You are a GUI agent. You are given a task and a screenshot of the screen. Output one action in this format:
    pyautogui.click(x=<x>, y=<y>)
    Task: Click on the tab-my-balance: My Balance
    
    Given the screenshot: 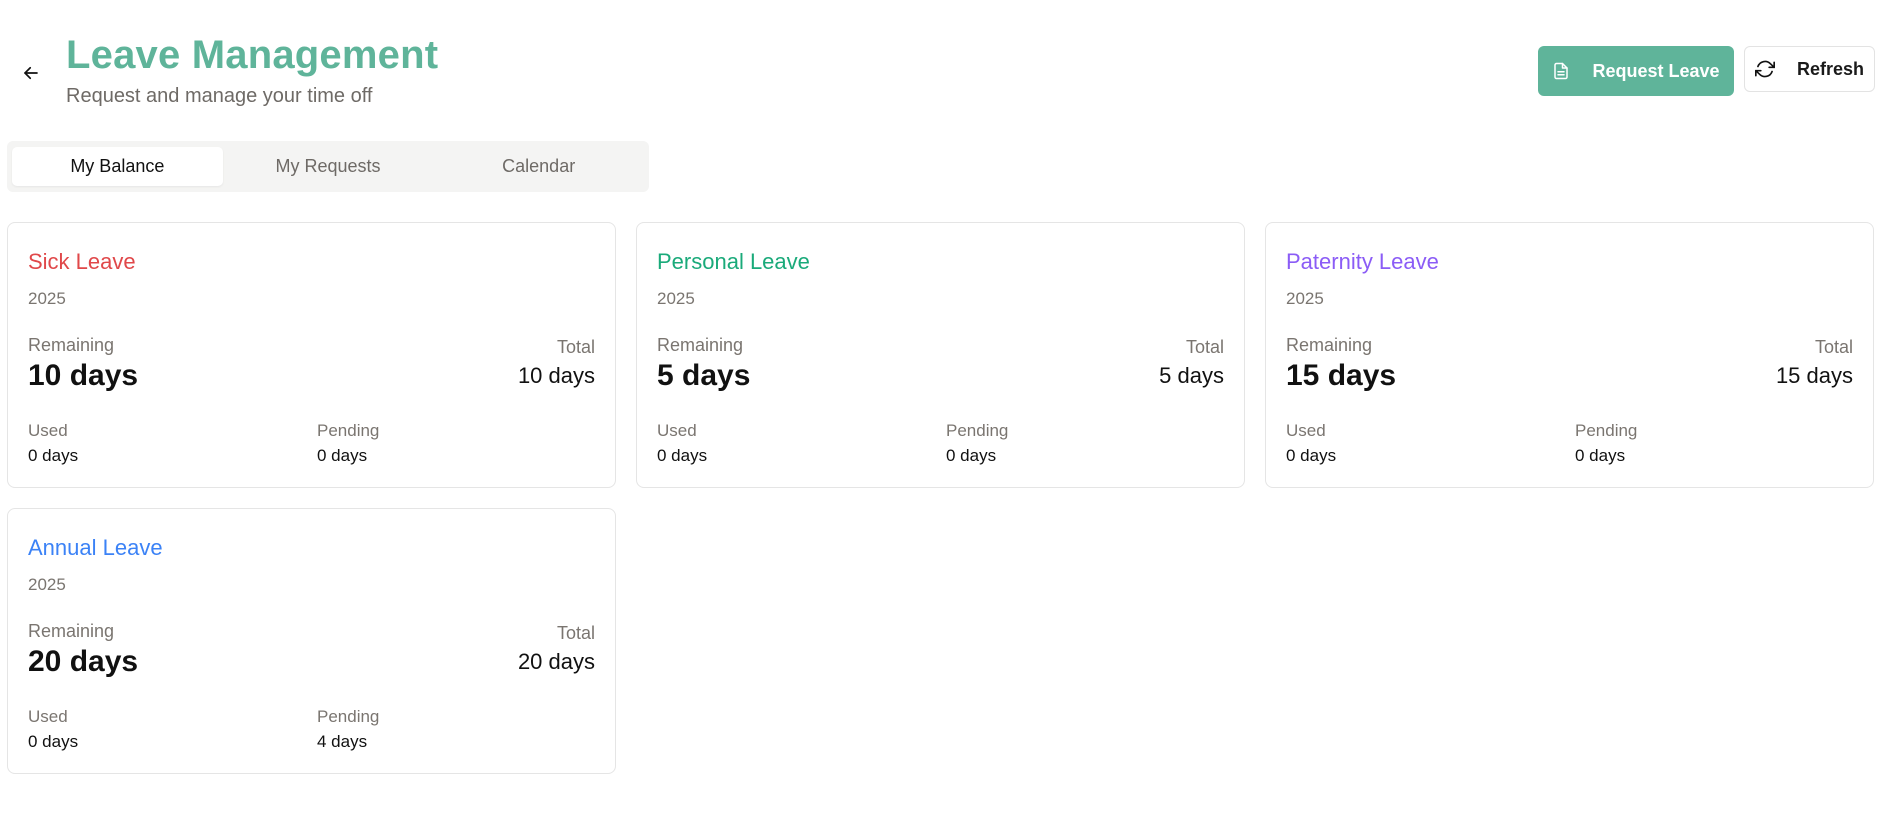 What is the action you would take?
    pyautogui.click(x=117, y=166)
    